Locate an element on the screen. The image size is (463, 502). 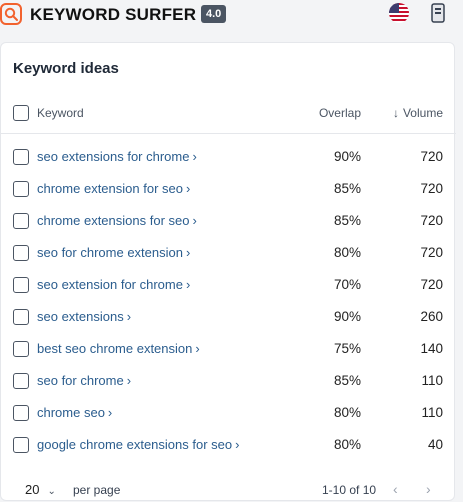
keyword-text: seo extensions is located at coordinates (80, 316).